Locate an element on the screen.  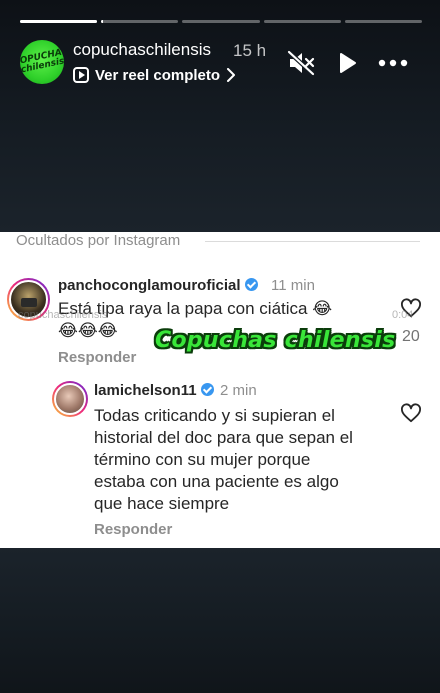
avatar-logo-text: COPUCHAS chilensis is located at coordinates (42, 61).